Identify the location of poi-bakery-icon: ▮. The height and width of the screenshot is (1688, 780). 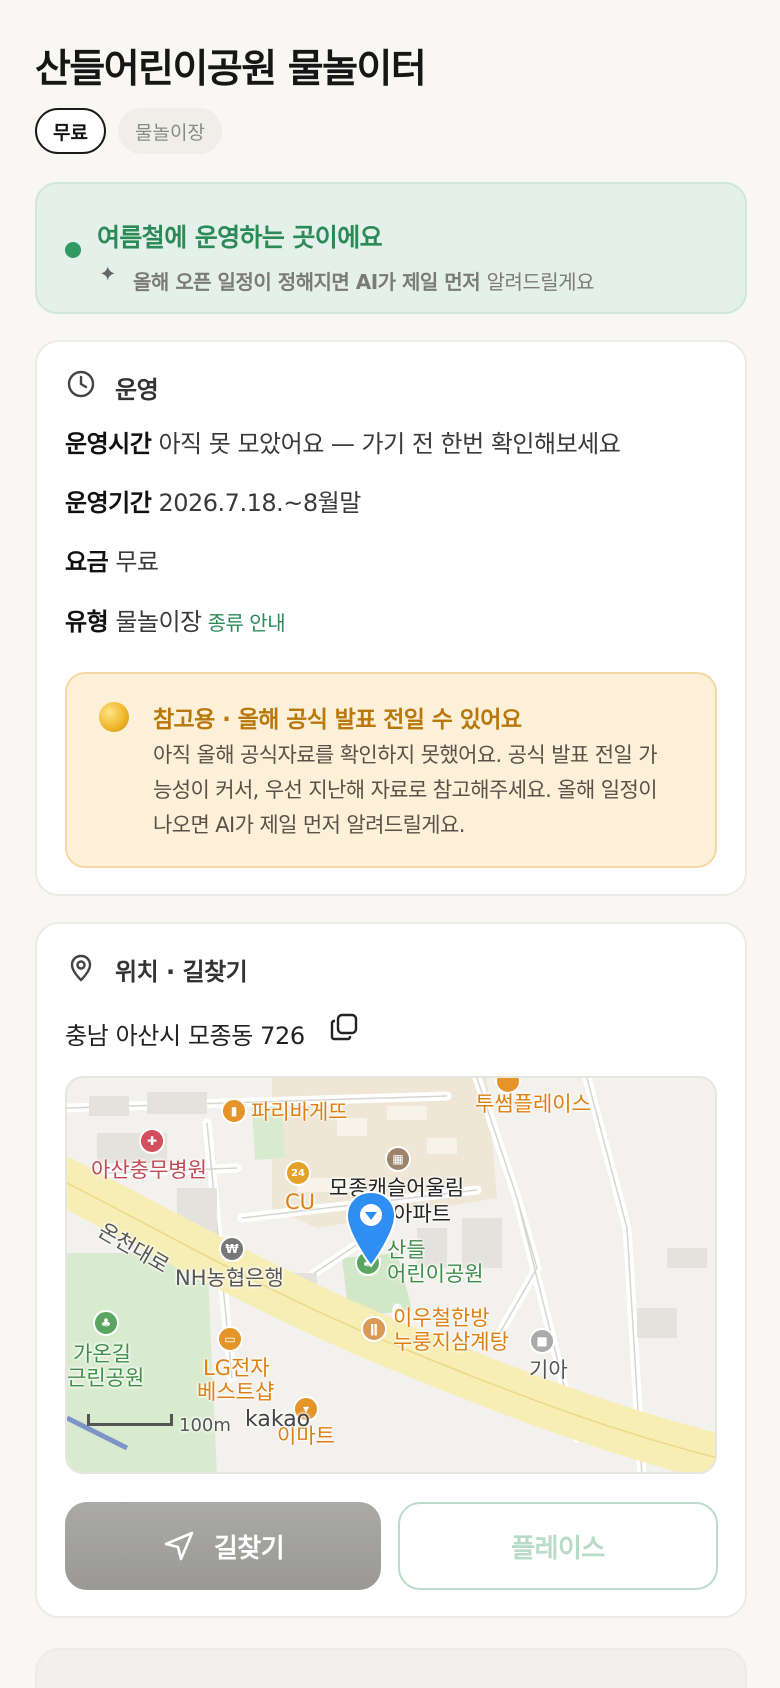
(234, 1111).